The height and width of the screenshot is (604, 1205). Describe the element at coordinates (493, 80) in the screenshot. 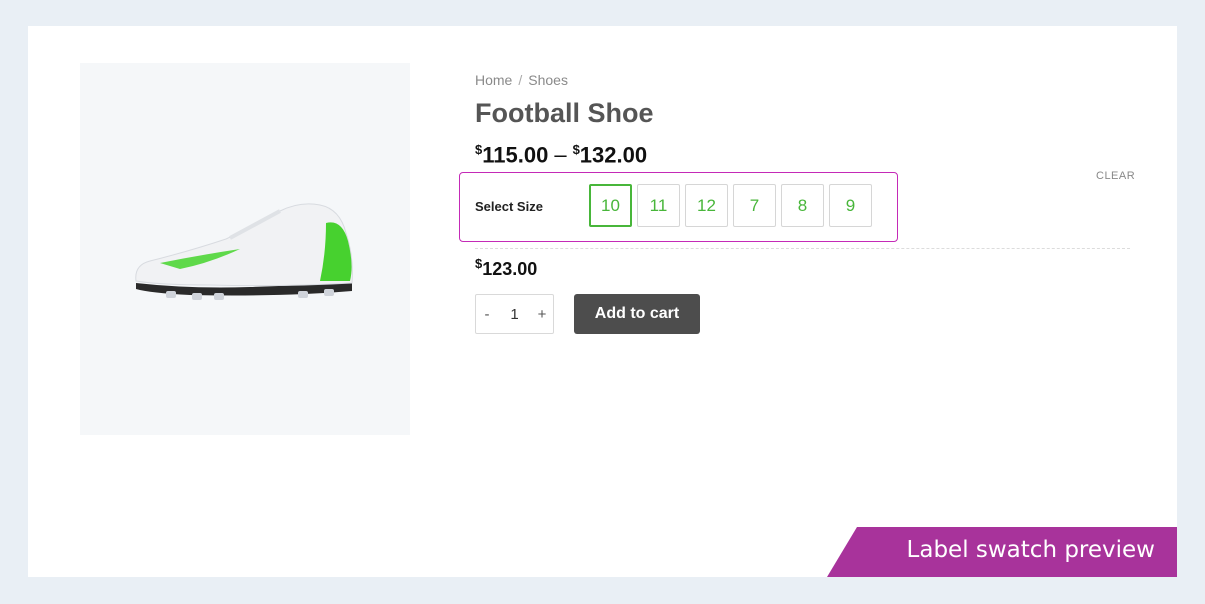

I see `breadcrumb-home-link: Home` at that location.